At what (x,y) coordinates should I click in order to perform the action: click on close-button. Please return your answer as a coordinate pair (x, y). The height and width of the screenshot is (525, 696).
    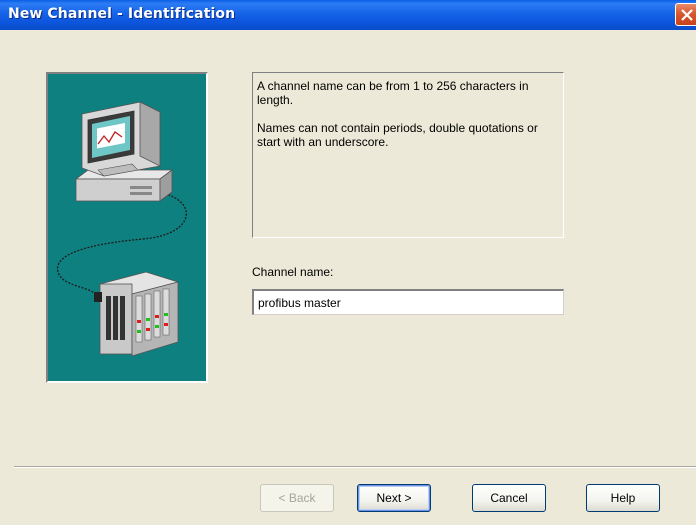
    Looking at the image, I should click on (685, 14).